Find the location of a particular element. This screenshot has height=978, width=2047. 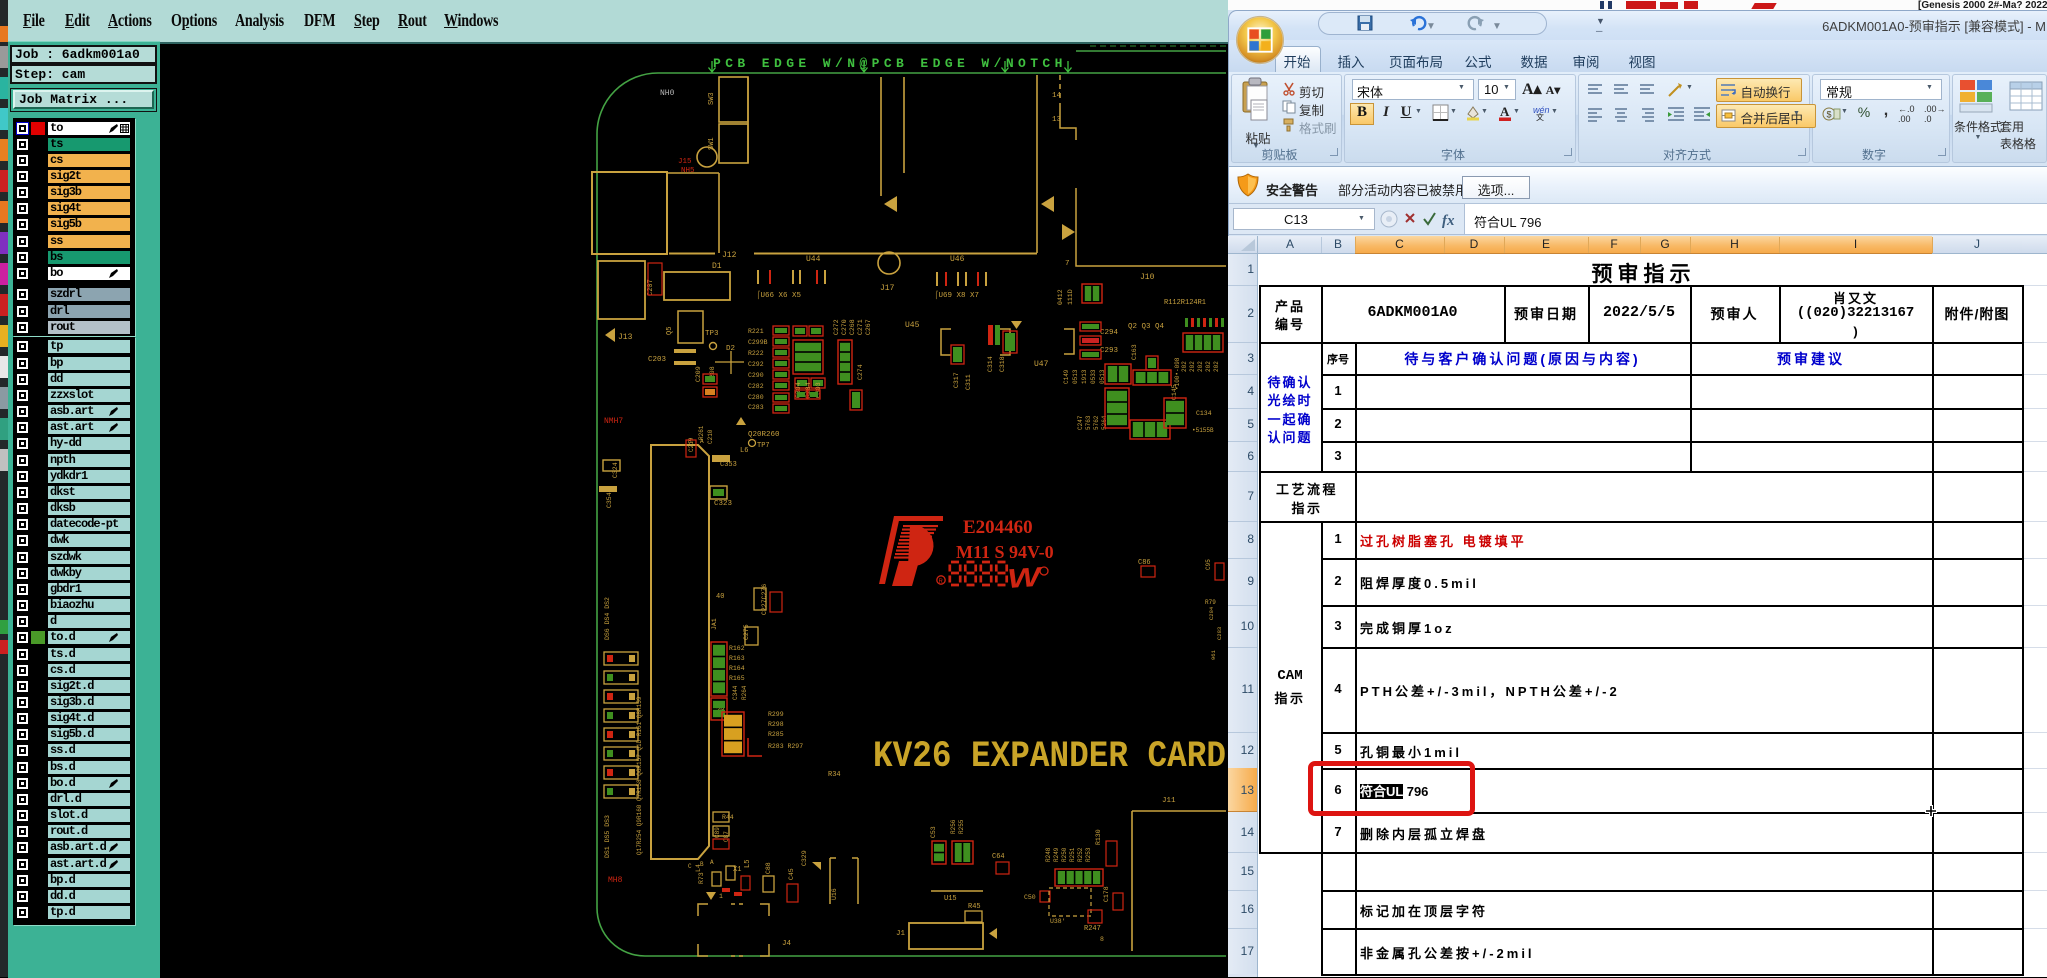

svg-text: C282 is located at coordinates (756, 386).